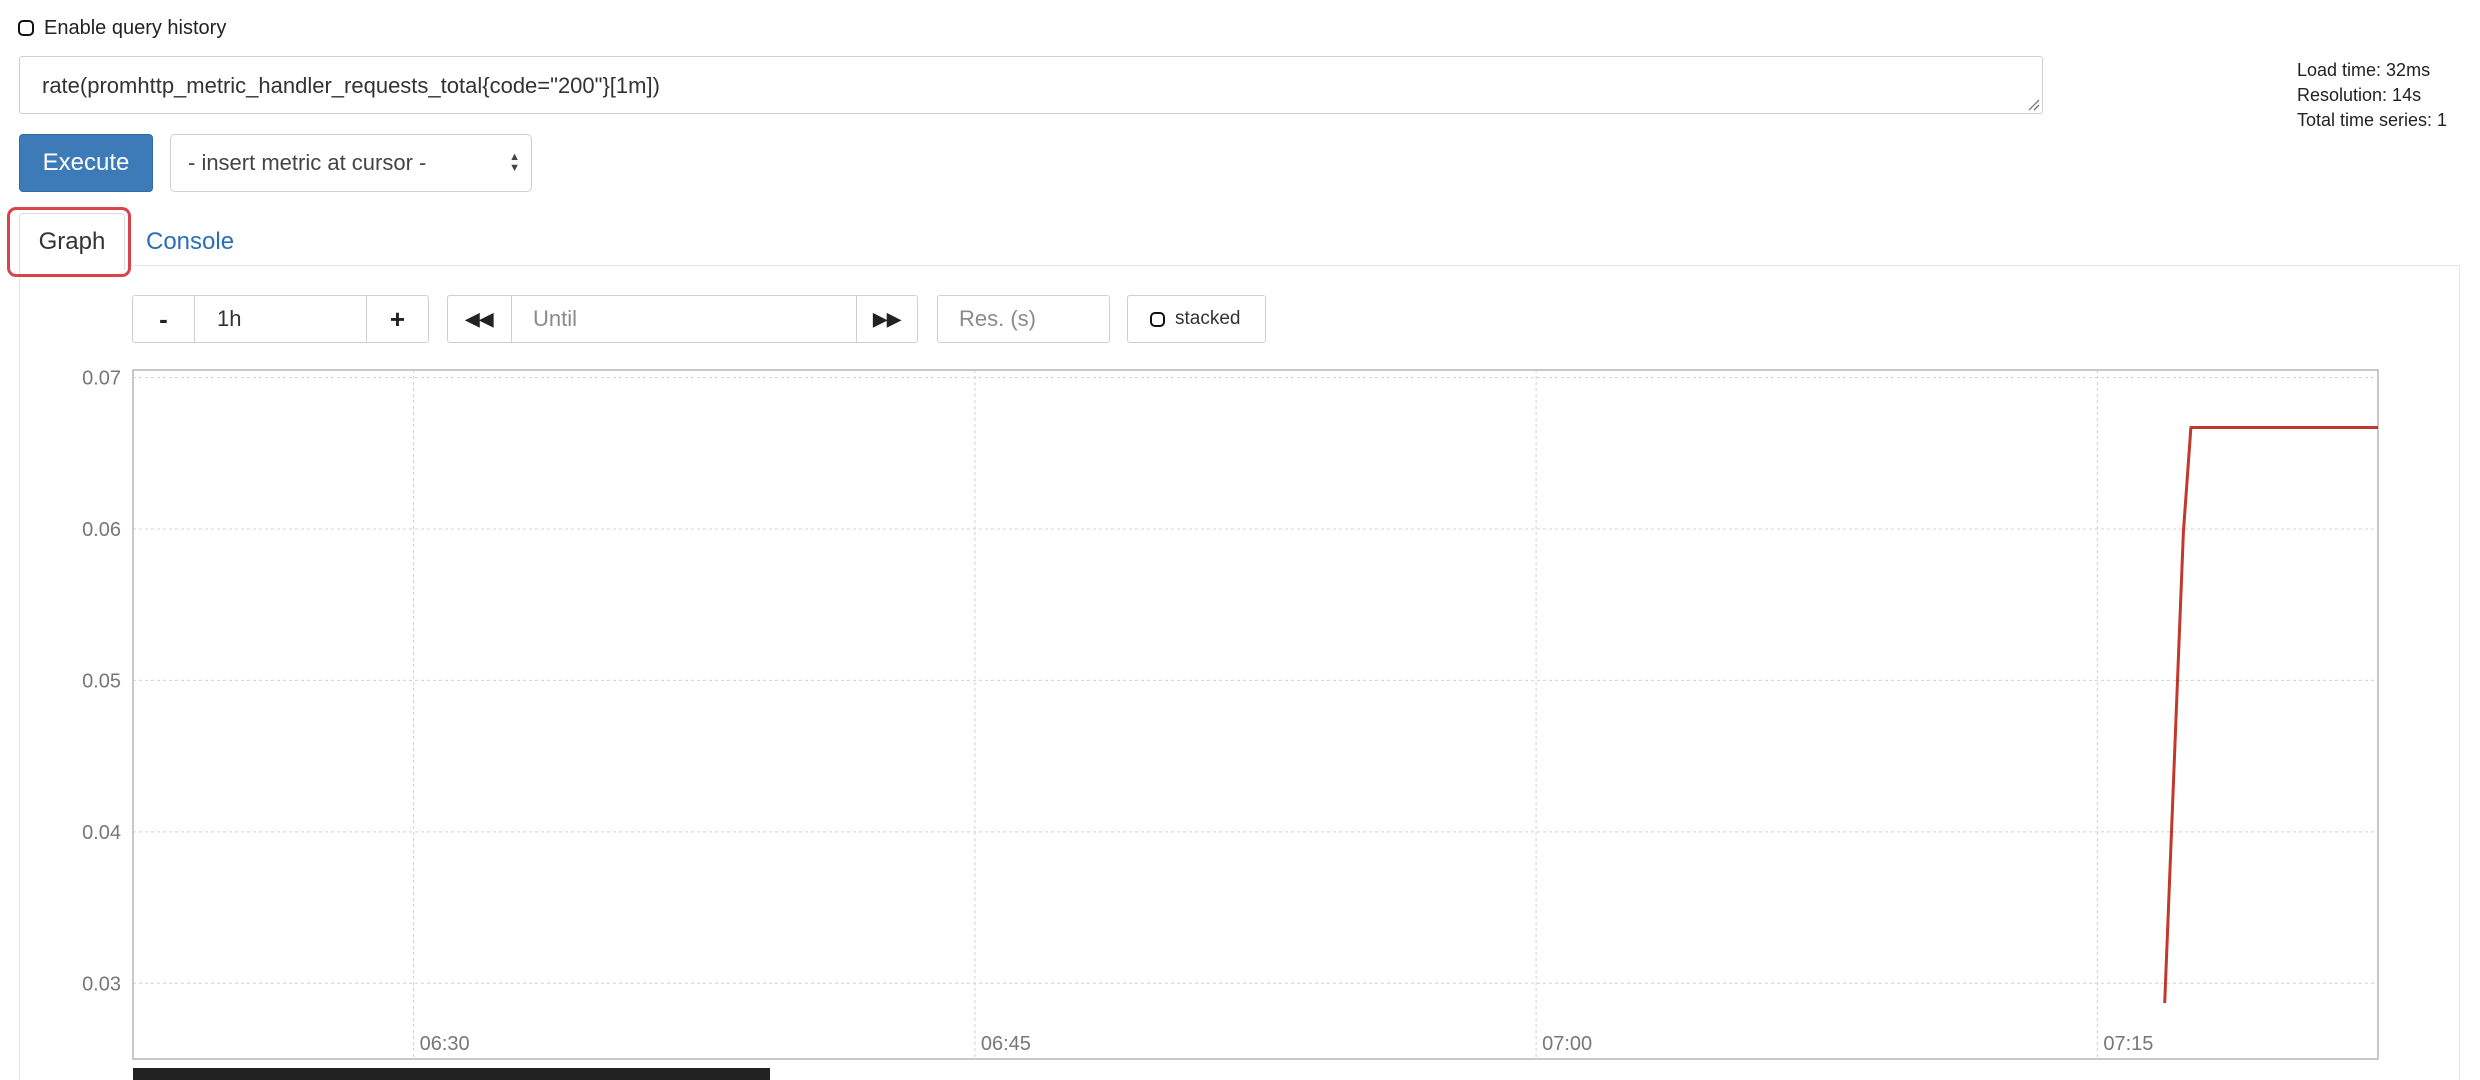 The height and width of the screenshot is (1080, 2480). I want to click on horizontal-scrollbar, so click(451, 1074).